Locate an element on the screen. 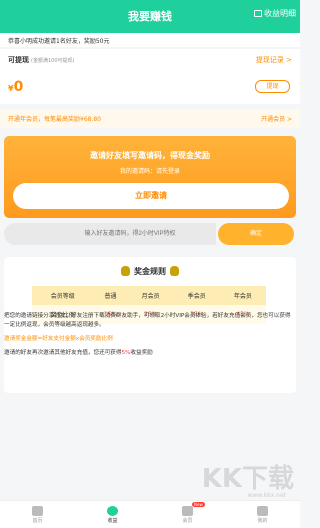 The height and width of the screenshot is (528, 320). income-detail-label: 收益明细 is located at coordinates (280, 13).